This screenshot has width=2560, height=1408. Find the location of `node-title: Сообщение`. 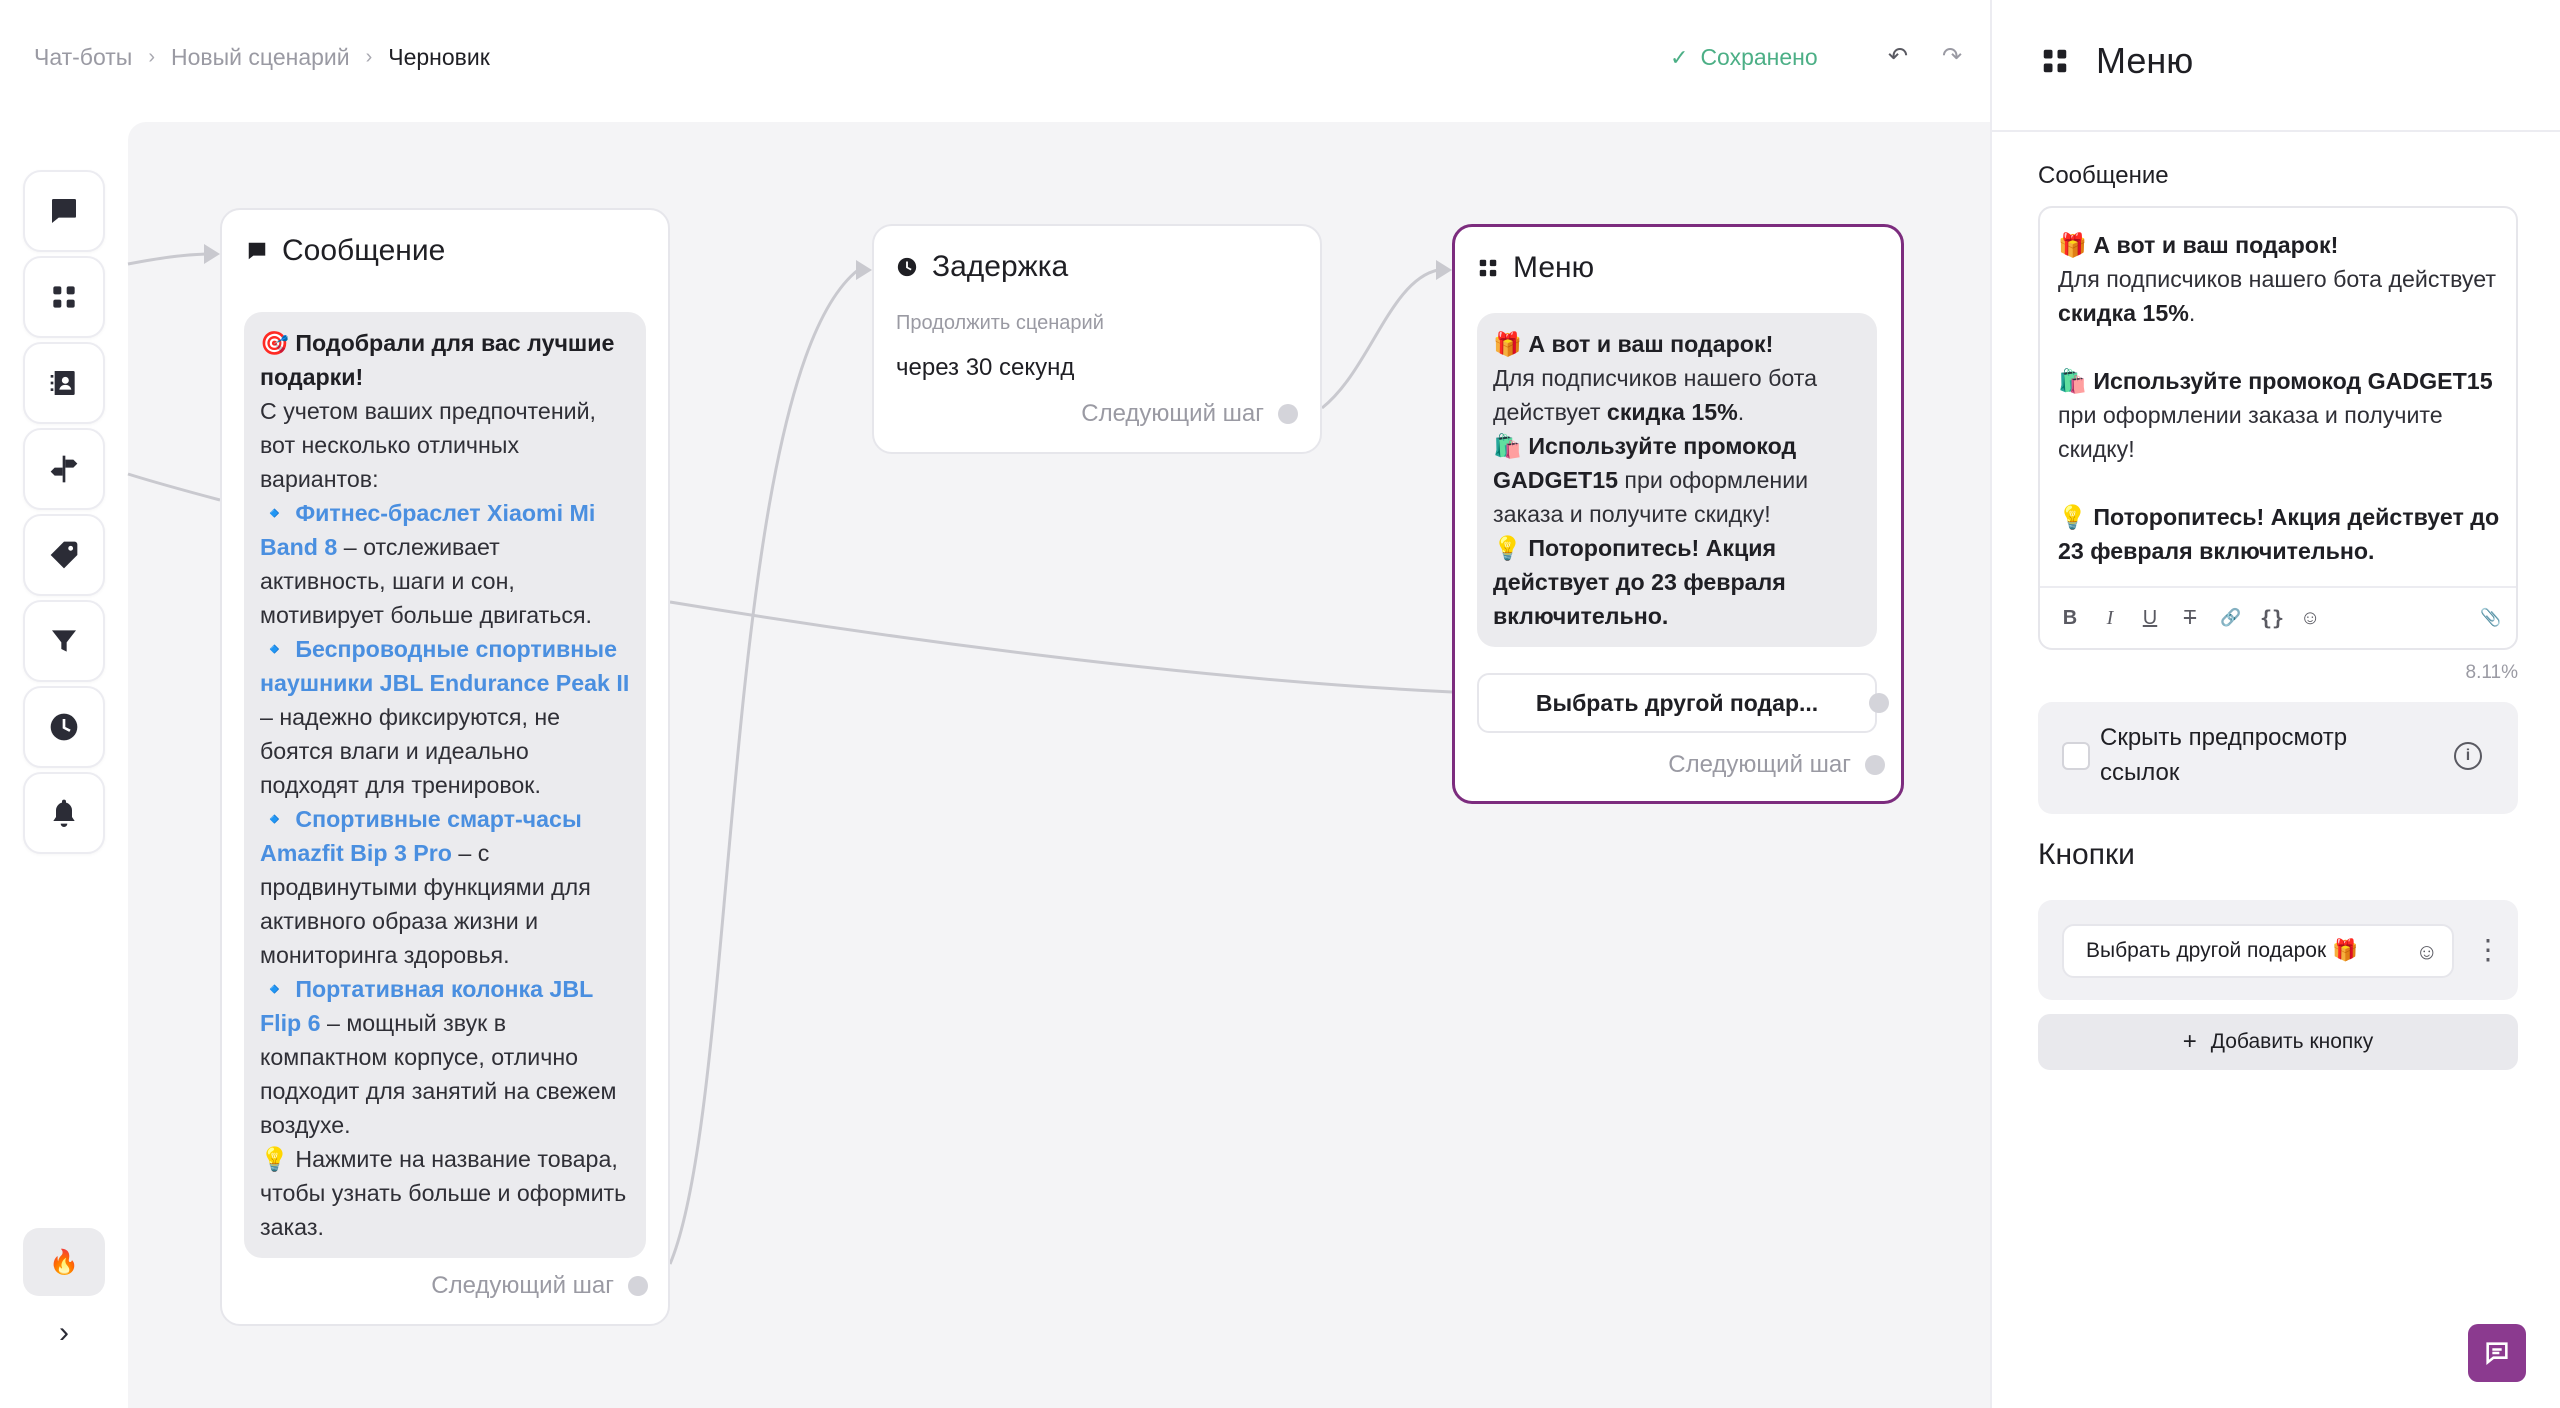

node-title: Сообщение is located at coordinates (345, 251).